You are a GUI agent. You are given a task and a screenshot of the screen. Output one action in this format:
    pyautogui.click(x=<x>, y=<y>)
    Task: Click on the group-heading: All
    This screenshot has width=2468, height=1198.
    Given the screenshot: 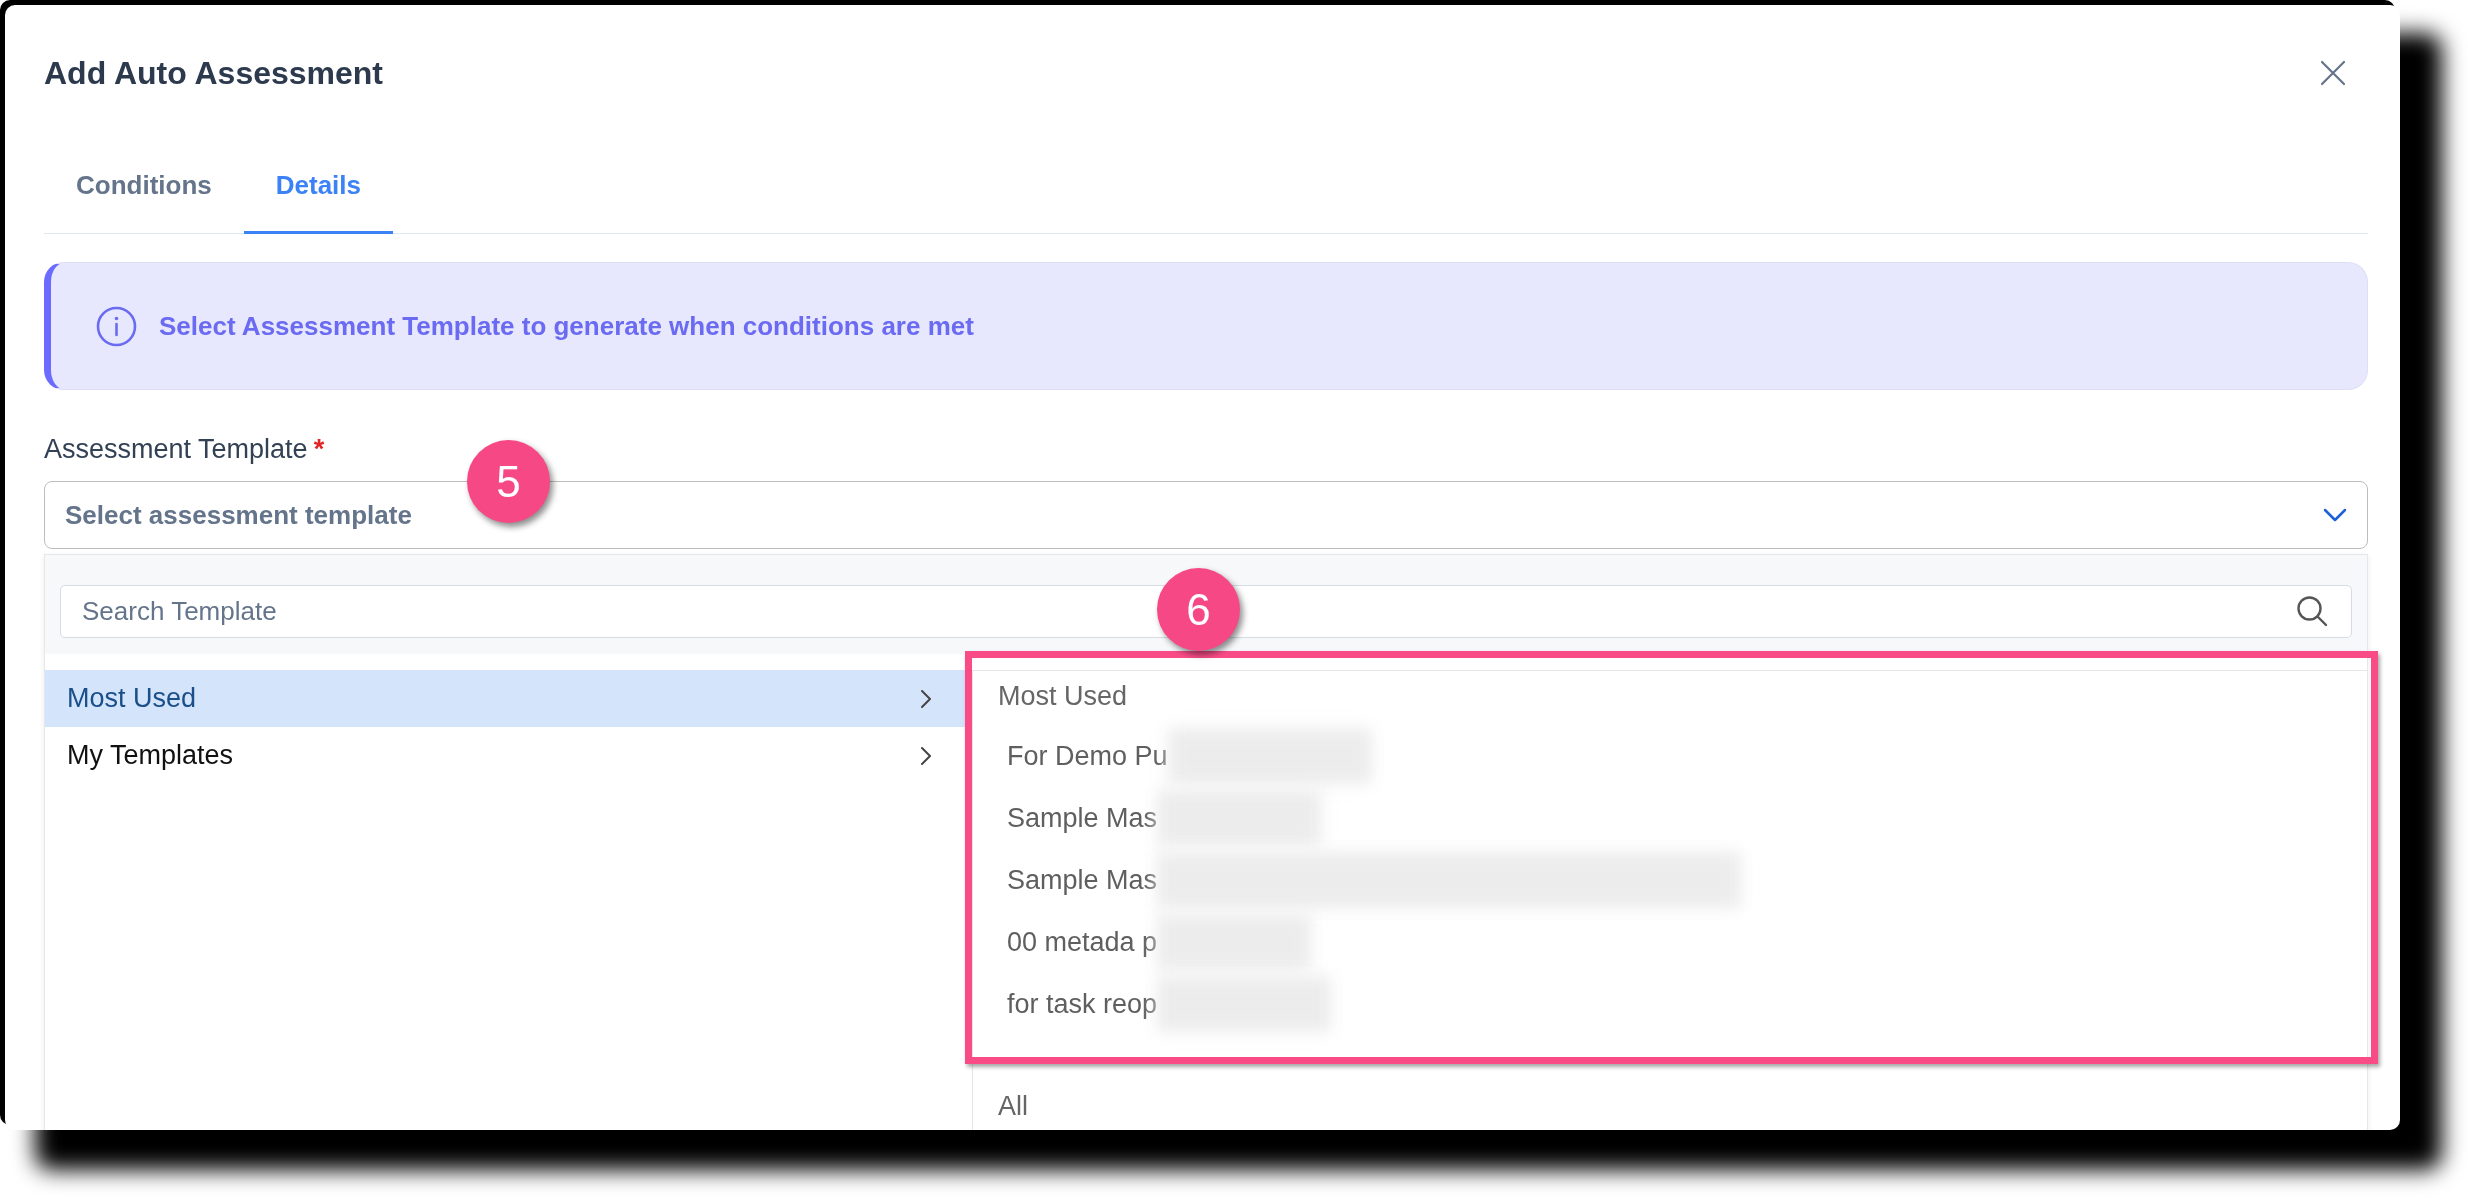 What is the action you would take?
    pyautogui.click(x=1013, y=1106)
    